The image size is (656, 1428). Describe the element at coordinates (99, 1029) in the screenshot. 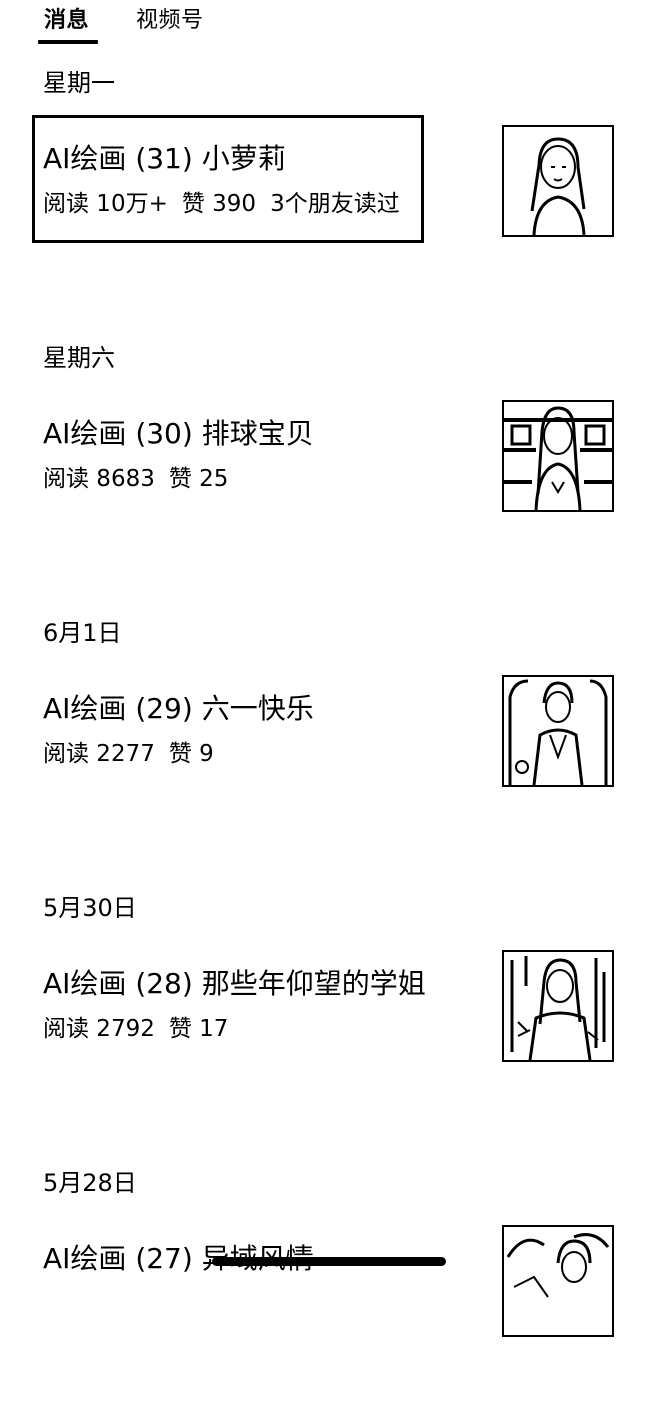

I see `read-count: 阅读 2792` at that location.